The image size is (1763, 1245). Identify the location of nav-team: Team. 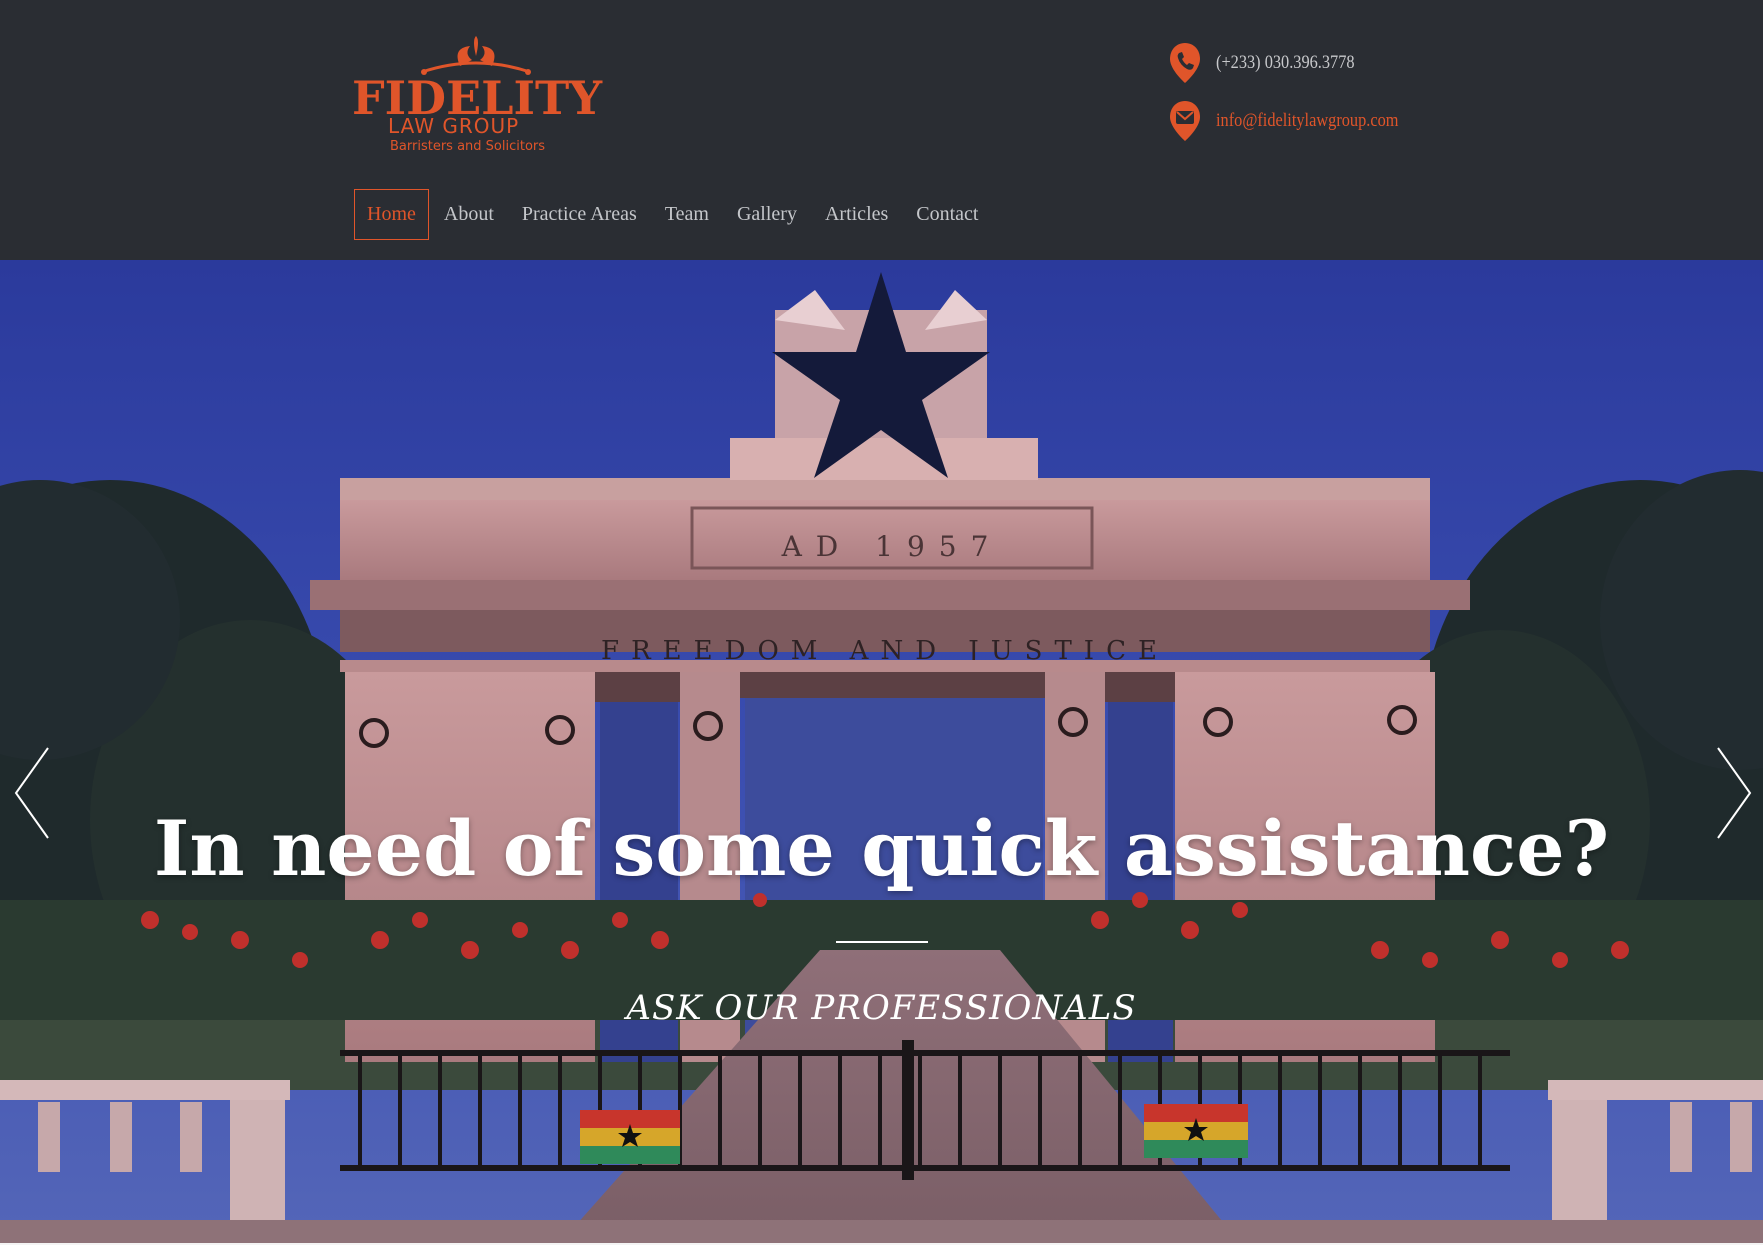
(687, 214).